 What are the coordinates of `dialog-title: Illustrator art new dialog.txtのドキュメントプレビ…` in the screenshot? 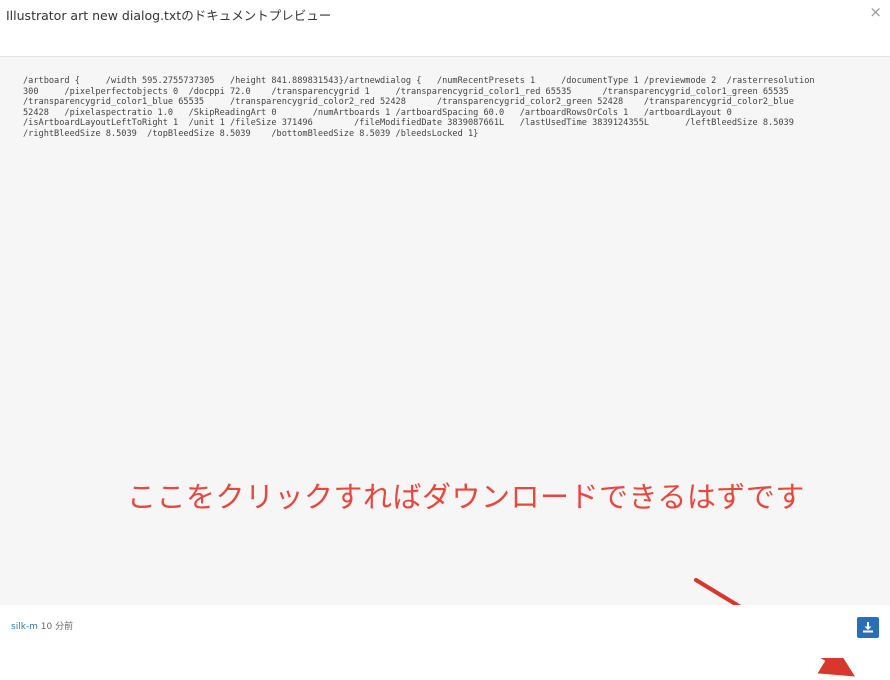 It's located at (169, 15).